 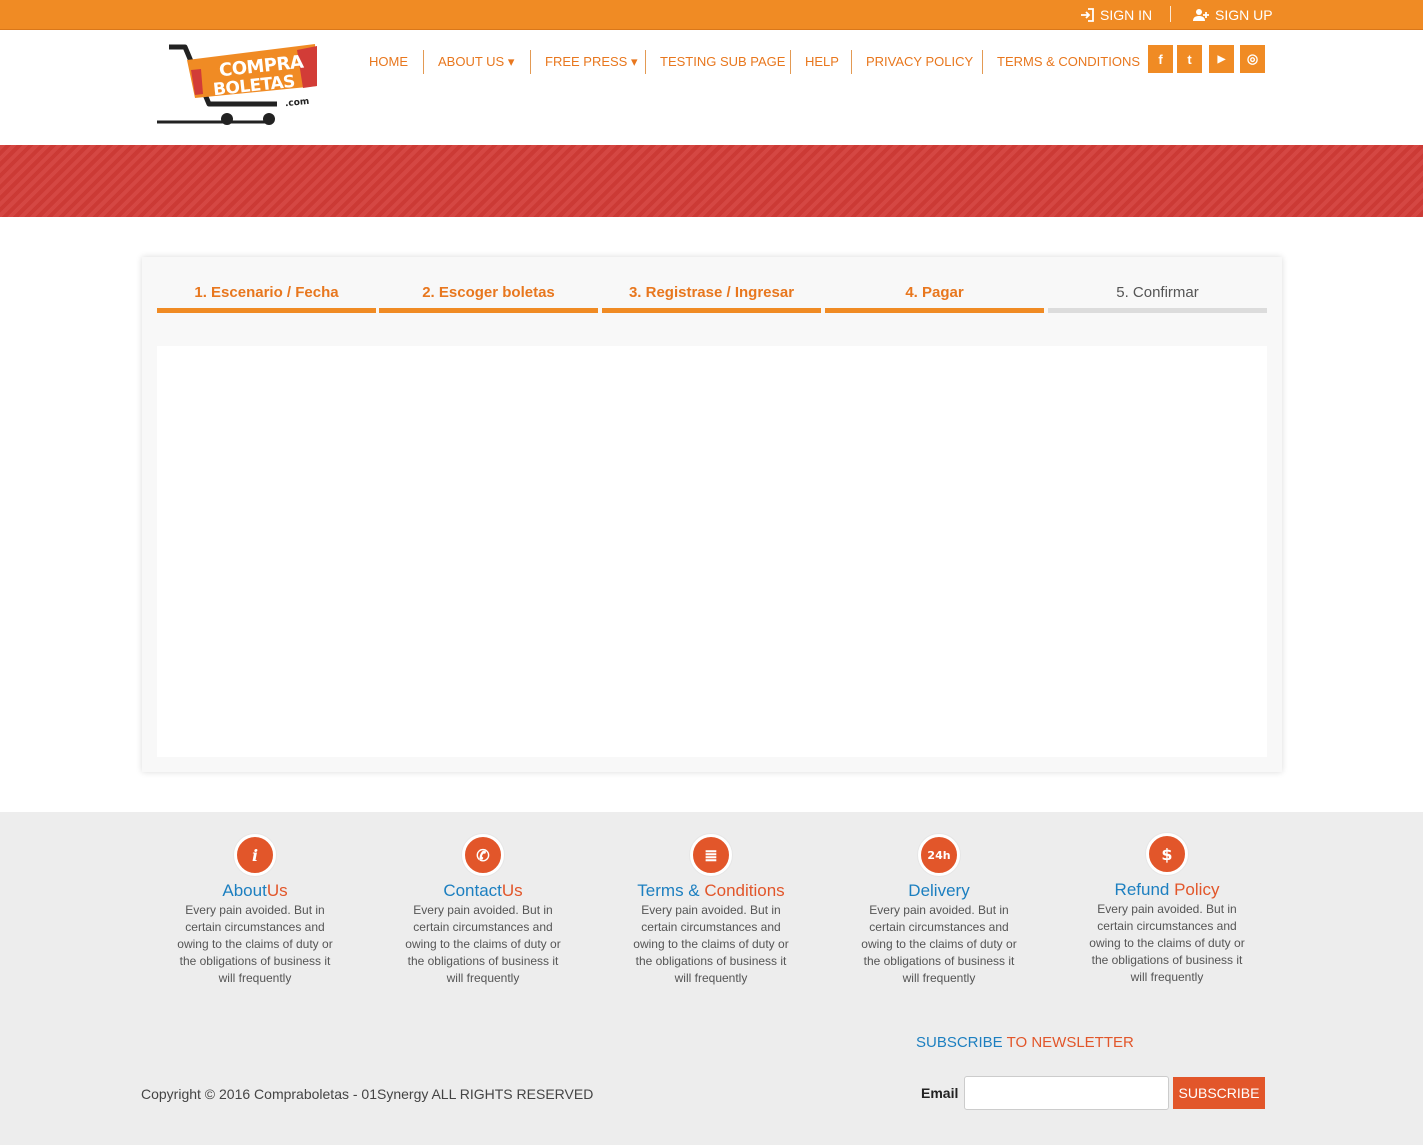 What do you see at coordinates (919, 62) in the screenshot?
I see `nav-privacy-policy: PRIVACY POLICY` at bounding box center [919, 62].